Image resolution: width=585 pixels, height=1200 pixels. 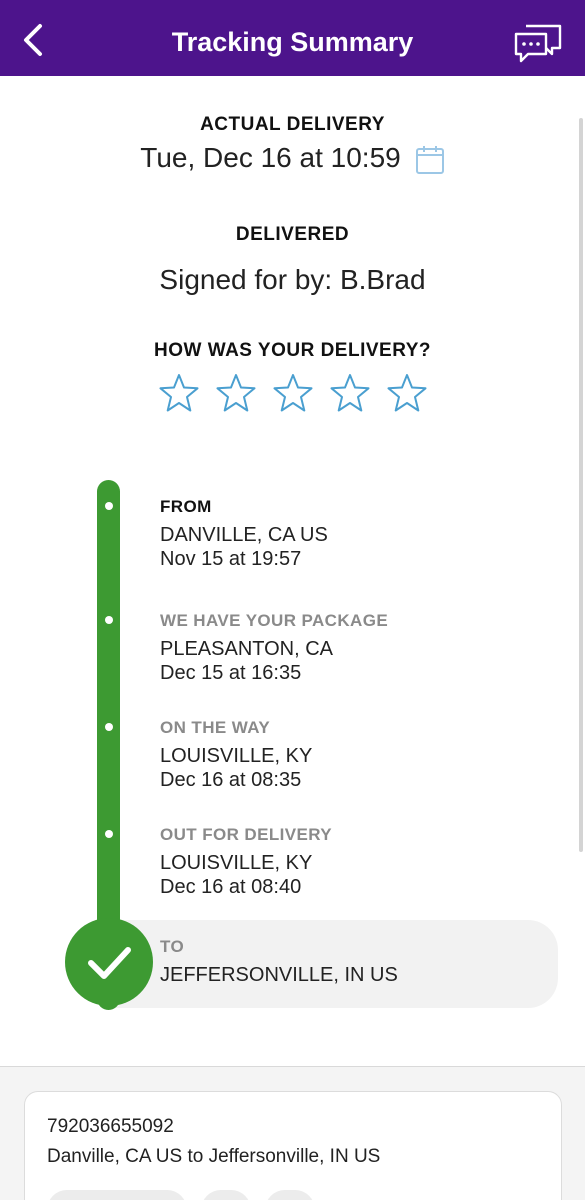 What do you see at coordinates (270, 157) in the screenshot?
I see `actual-delivery-date: Tue, Dec 16 at 10:59` at bounding box center [270, 157].